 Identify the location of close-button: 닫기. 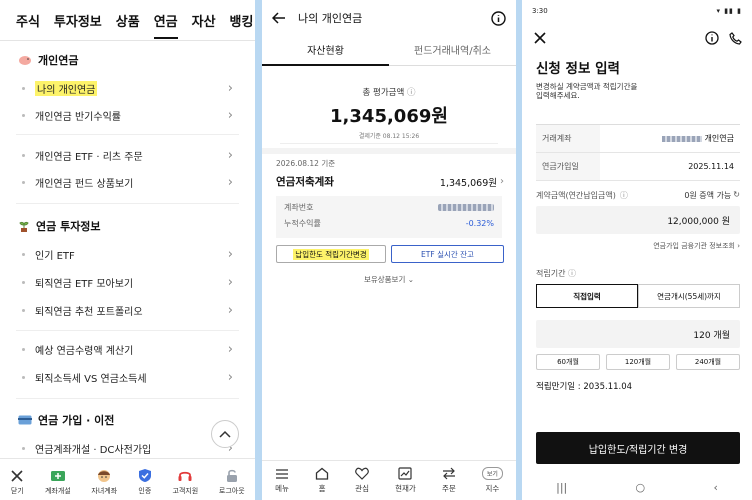
(17, 482).